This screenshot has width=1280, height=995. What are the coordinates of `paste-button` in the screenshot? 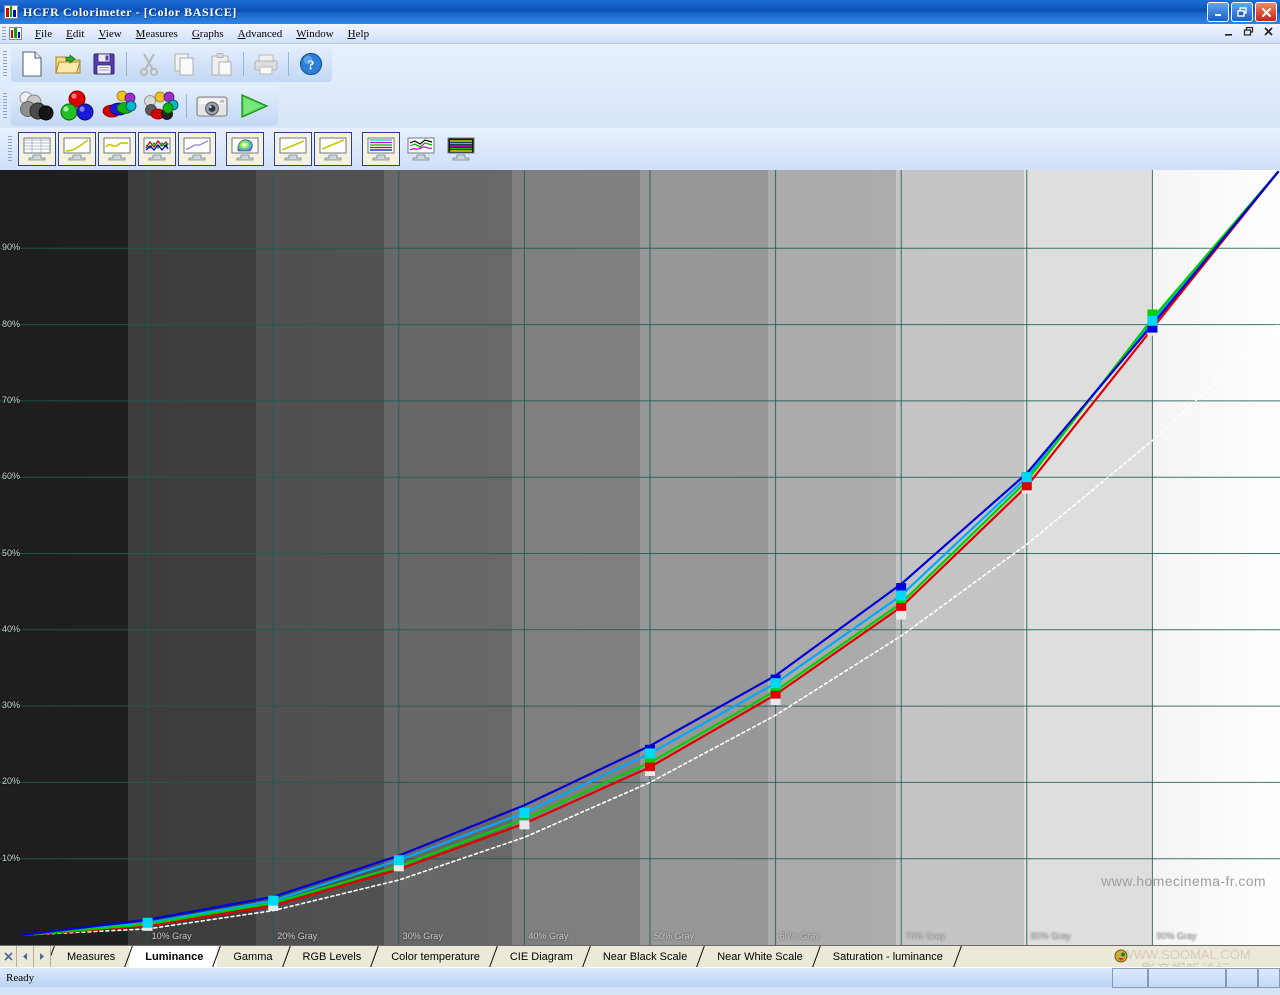 It's located at (221, 64).